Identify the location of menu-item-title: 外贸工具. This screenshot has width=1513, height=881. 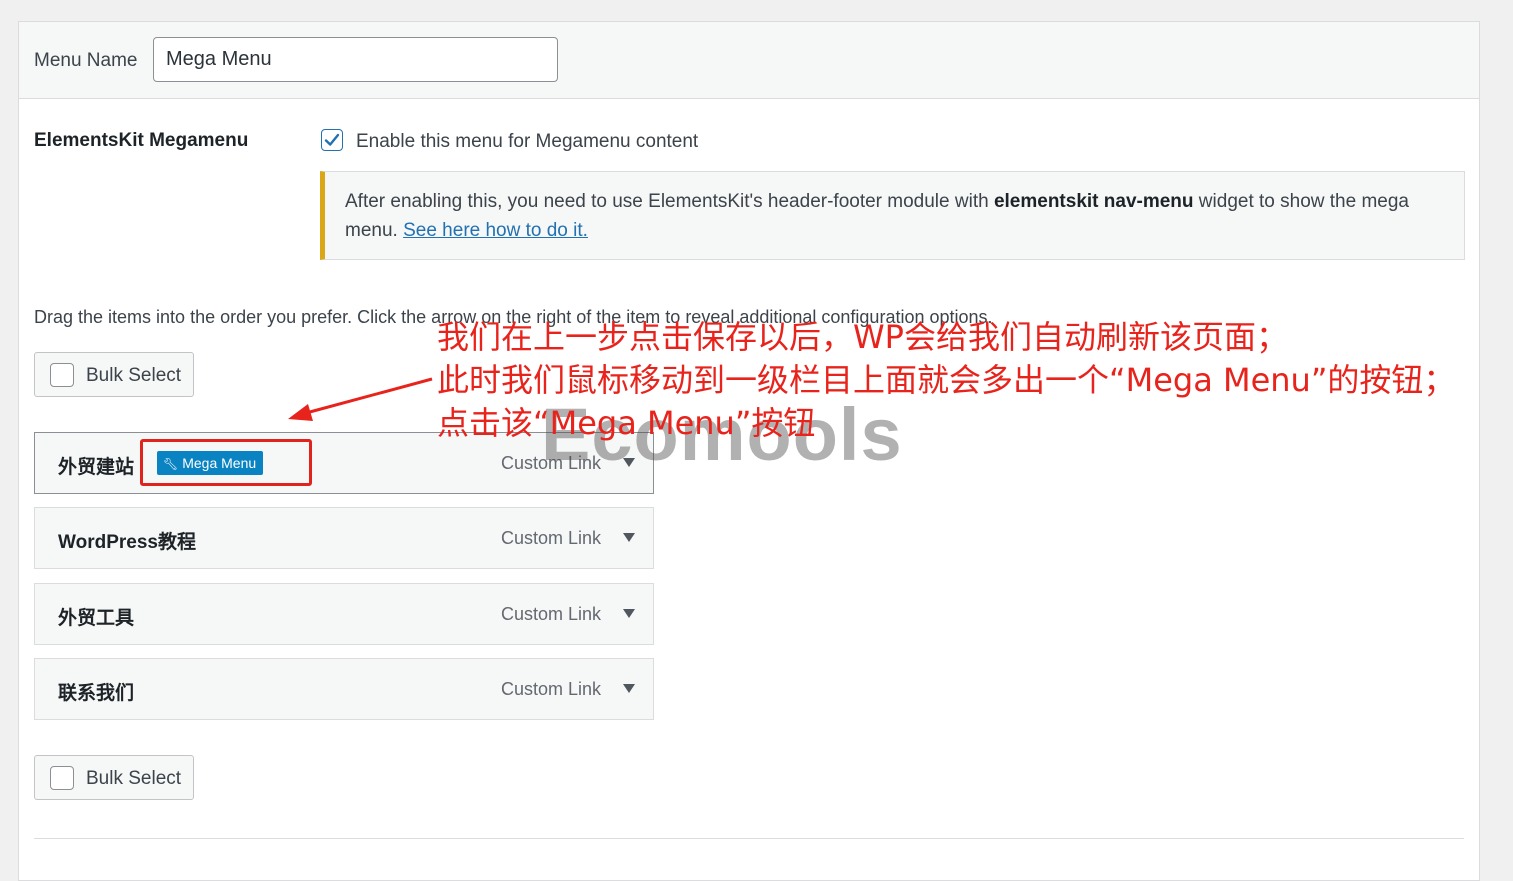
(96, 618).